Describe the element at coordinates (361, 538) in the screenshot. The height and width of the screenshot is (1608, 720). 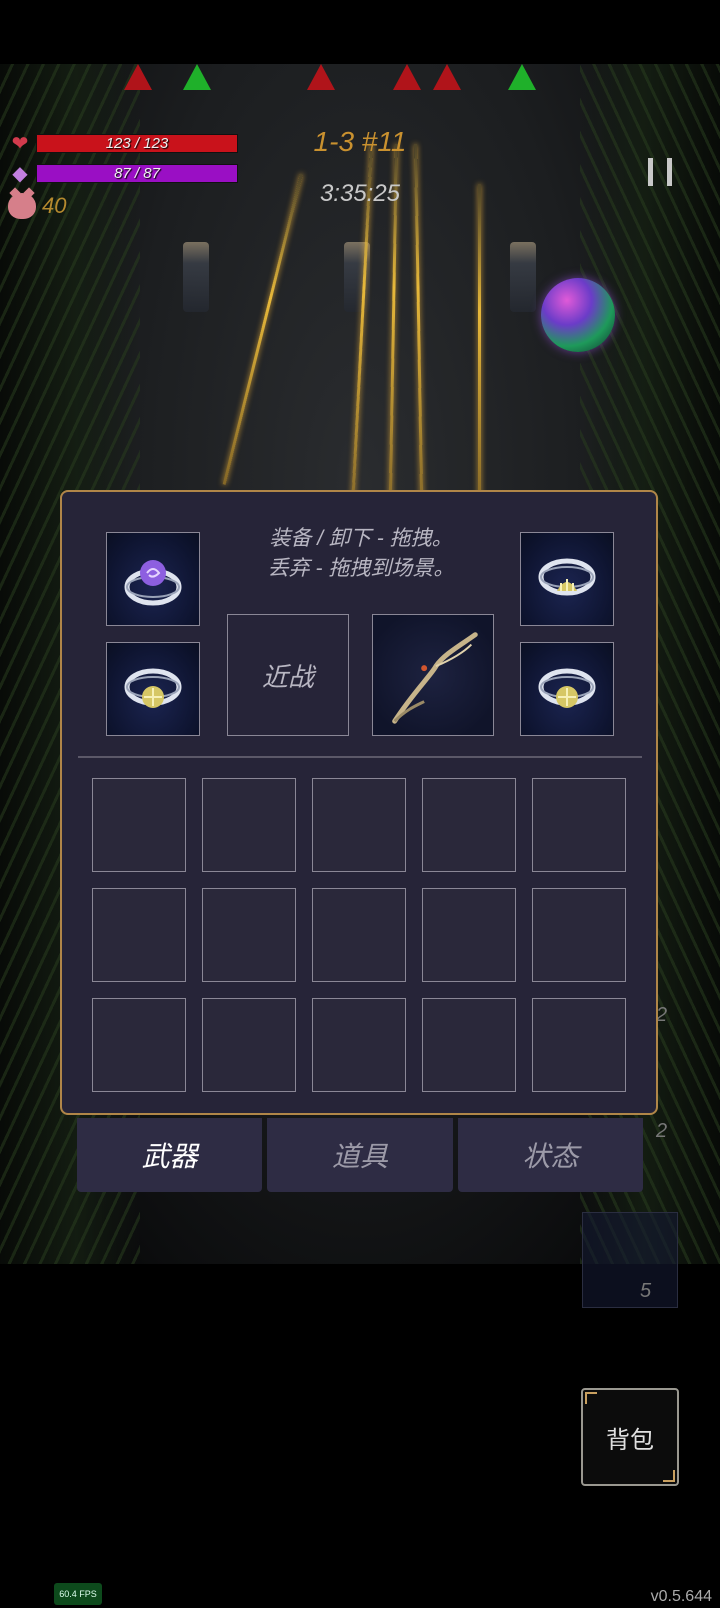
I see `instruction-line: 装备 / 卸下 - 拖拽。` at that location.